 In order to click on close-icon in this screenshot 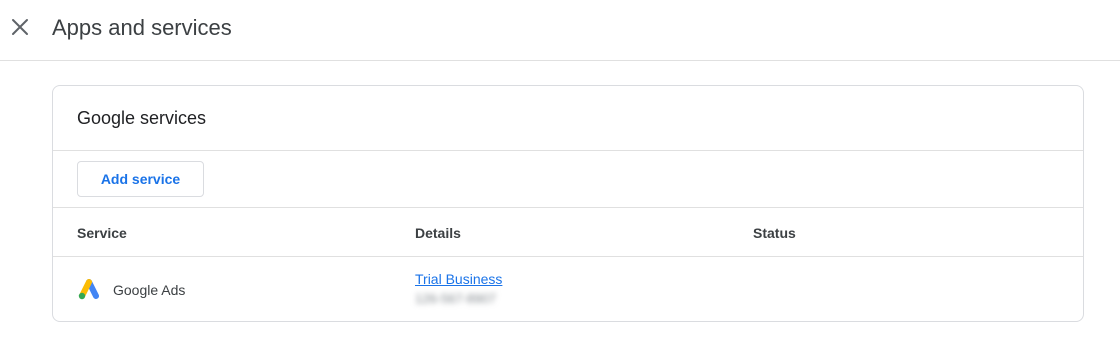, I will do `click(20, 27)`.